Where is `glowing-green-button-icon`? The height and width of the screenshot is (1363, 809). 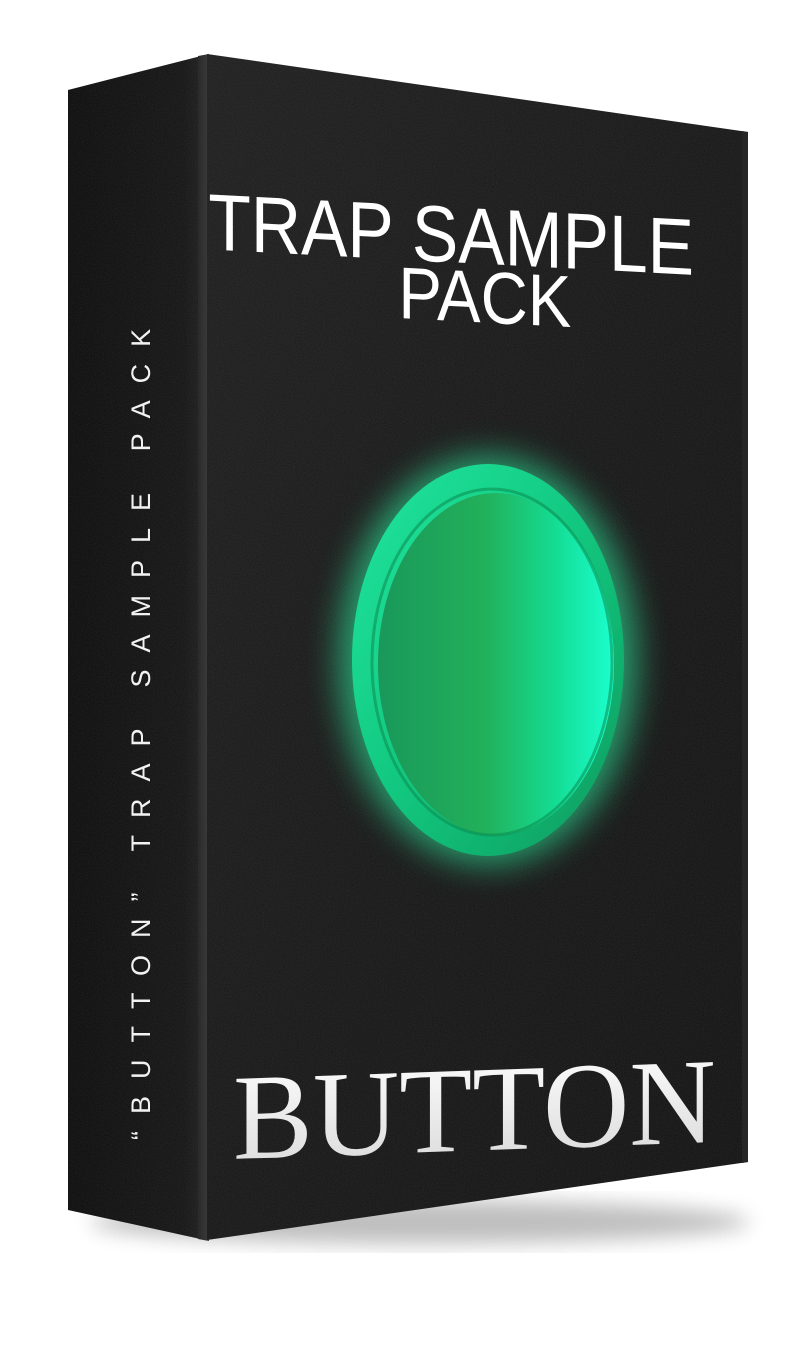 glowing-green-button-icon is located at coordinates (488, 660).